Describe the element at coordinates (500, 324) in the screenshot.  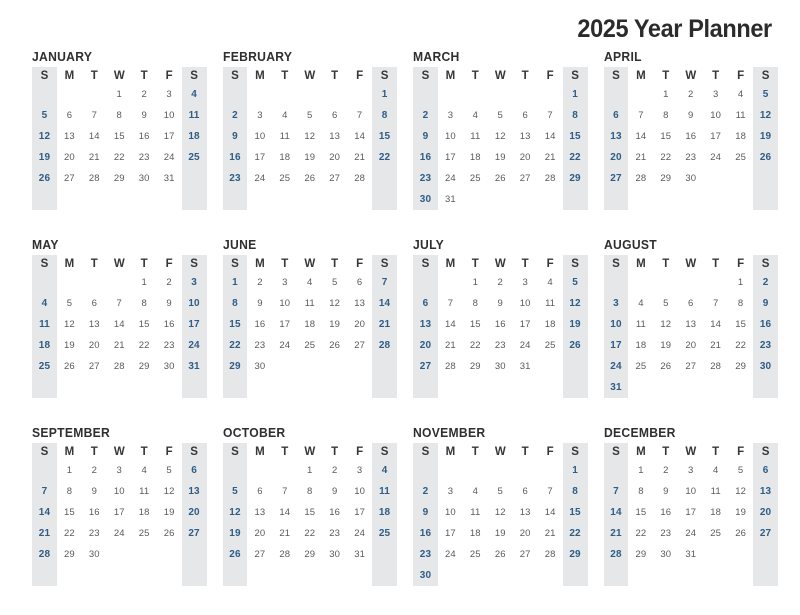
I see `day-cell: 16` at that location.